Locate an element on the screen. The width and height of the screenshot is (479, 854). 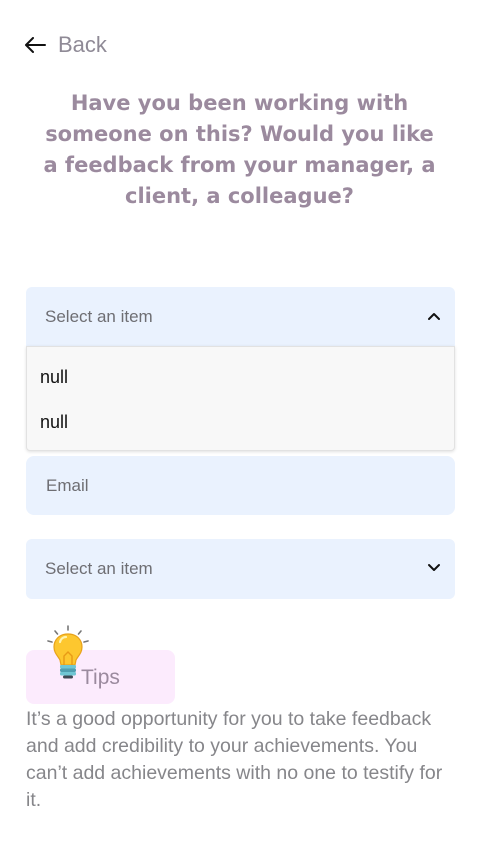
back-label: Back is located at coordinates (82, 44).